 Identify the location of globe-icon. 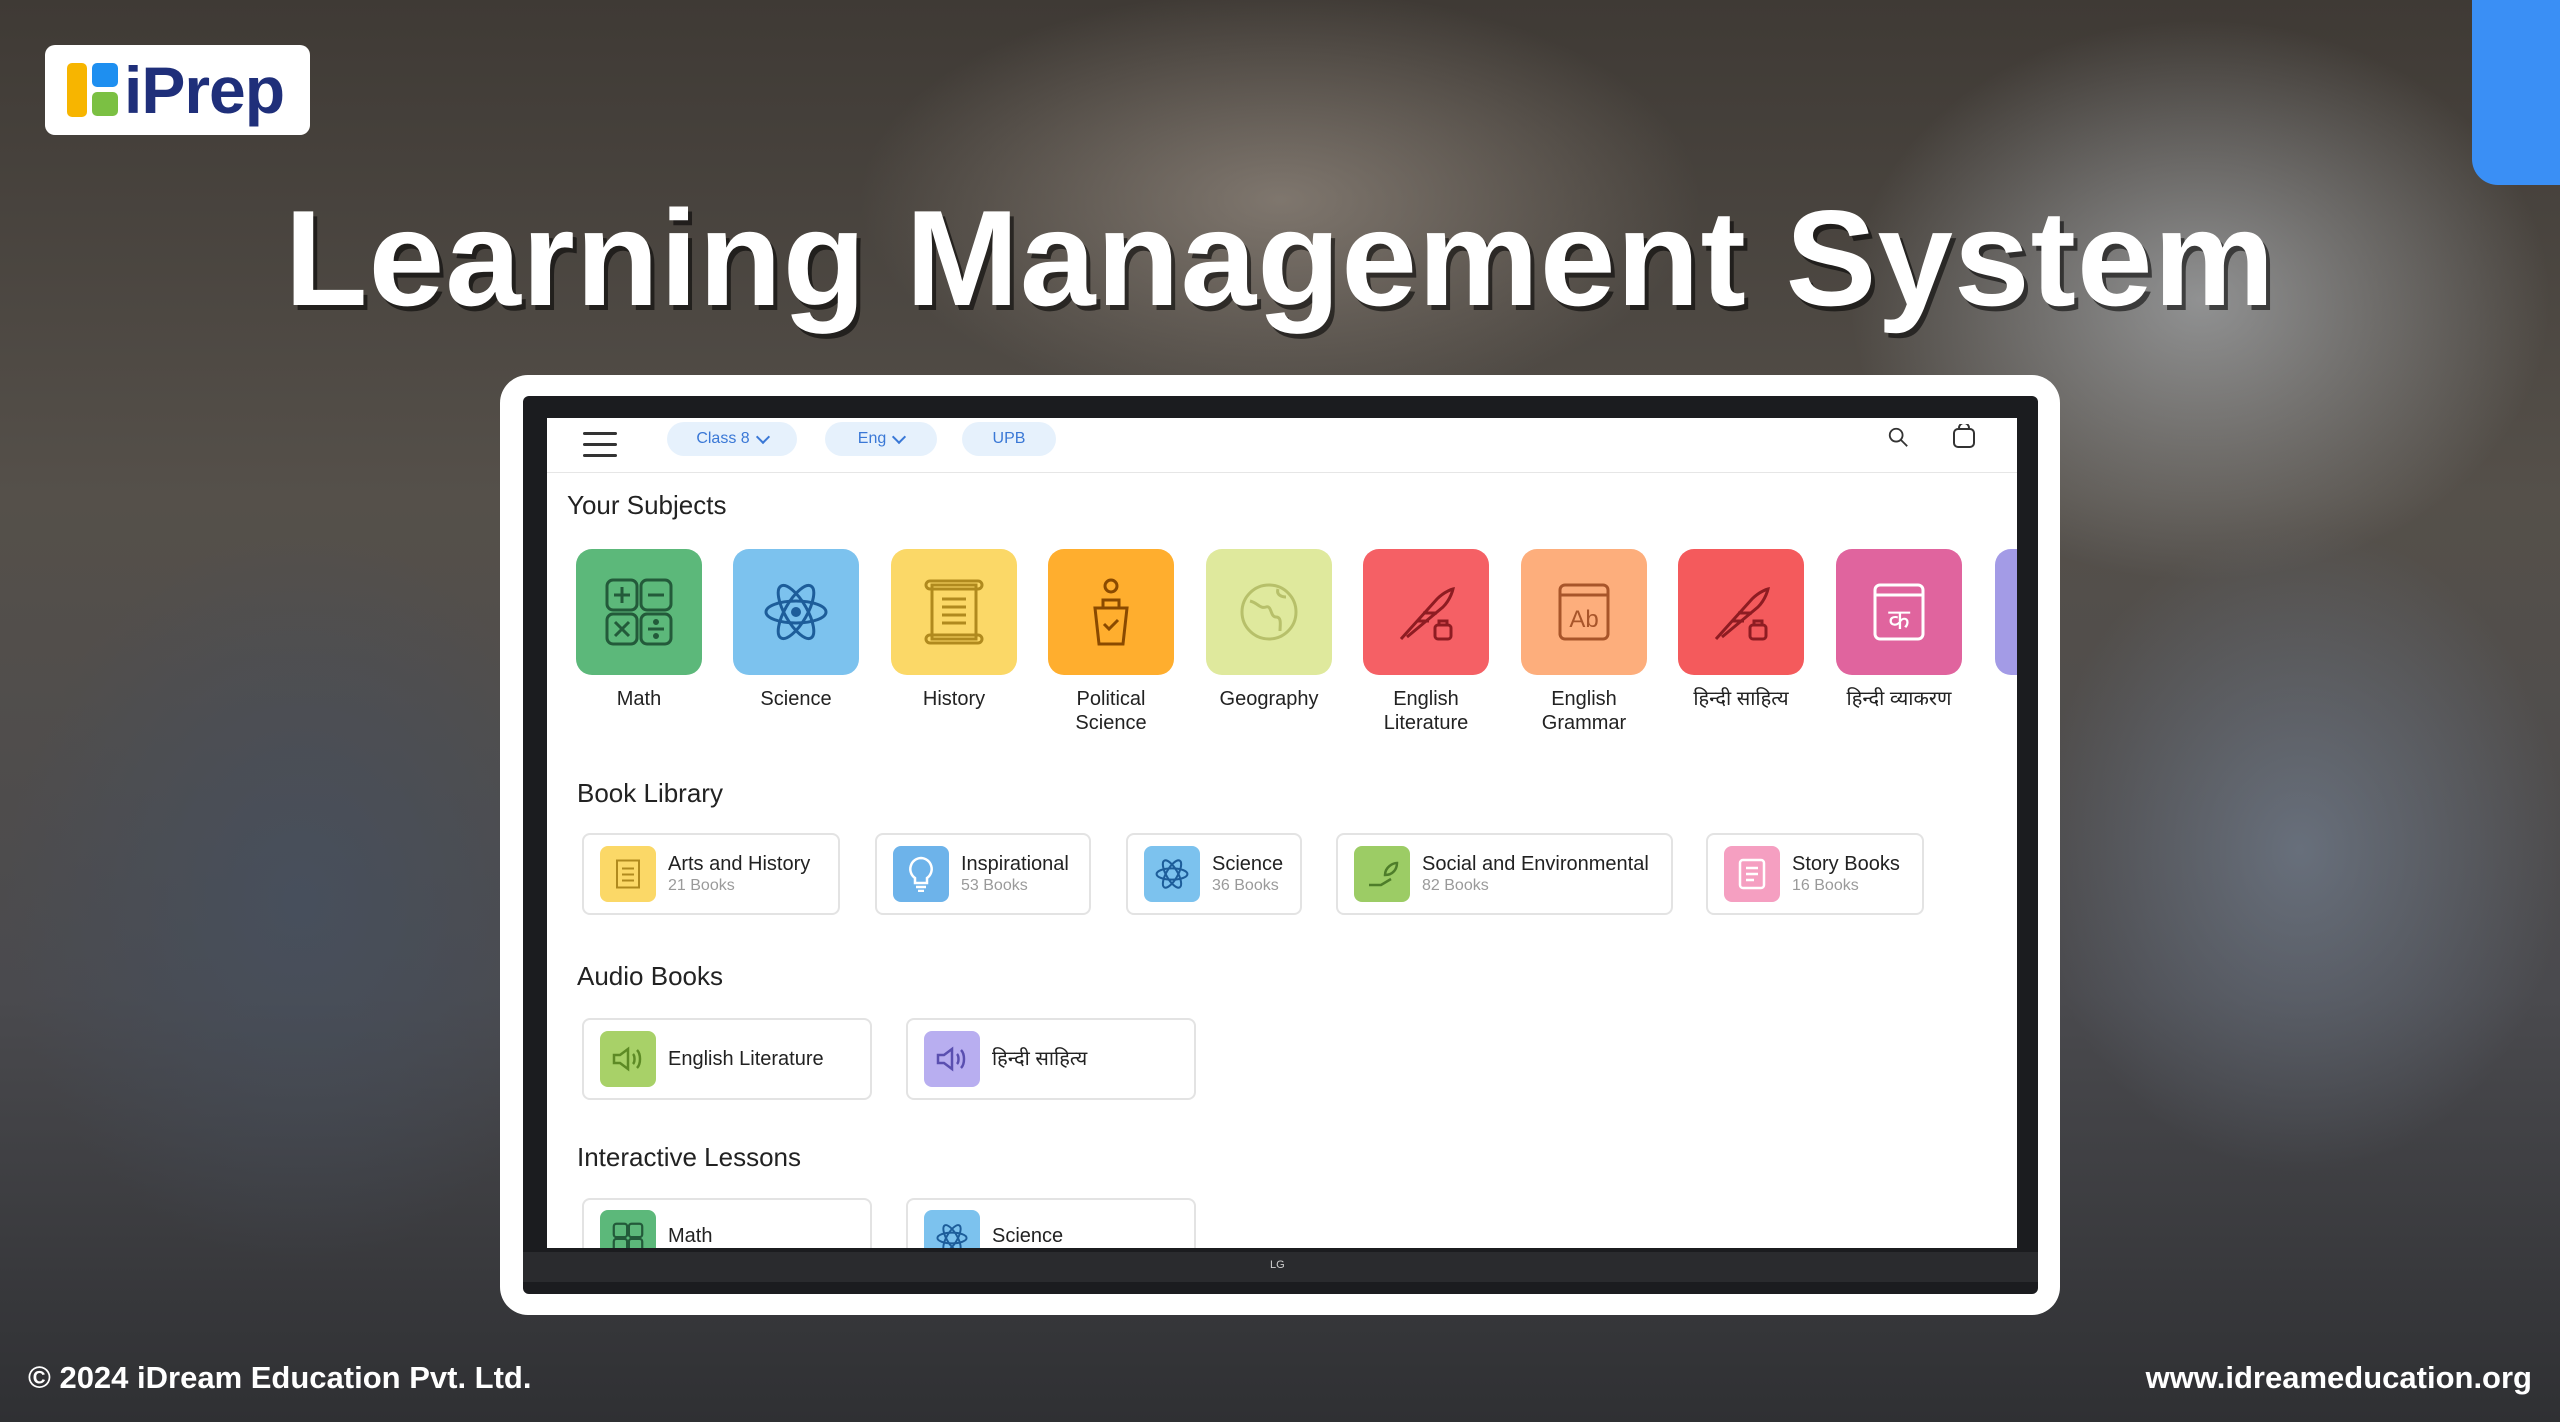
(1269, 612).